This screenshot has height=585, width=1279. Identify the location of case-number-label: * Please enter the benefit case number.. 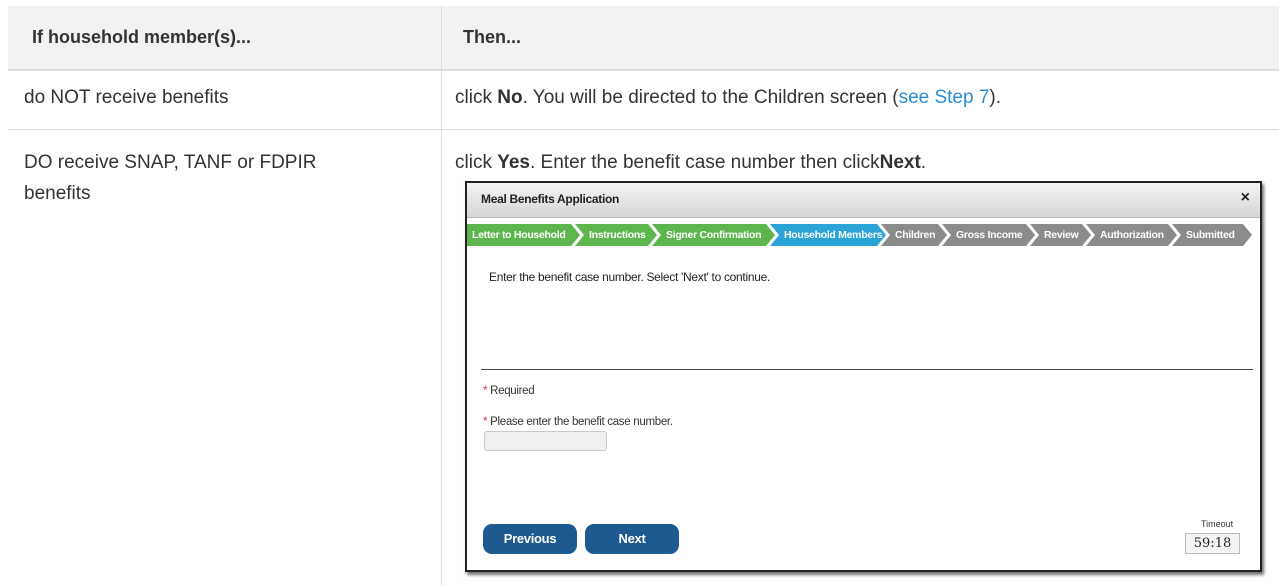
(578, 422).